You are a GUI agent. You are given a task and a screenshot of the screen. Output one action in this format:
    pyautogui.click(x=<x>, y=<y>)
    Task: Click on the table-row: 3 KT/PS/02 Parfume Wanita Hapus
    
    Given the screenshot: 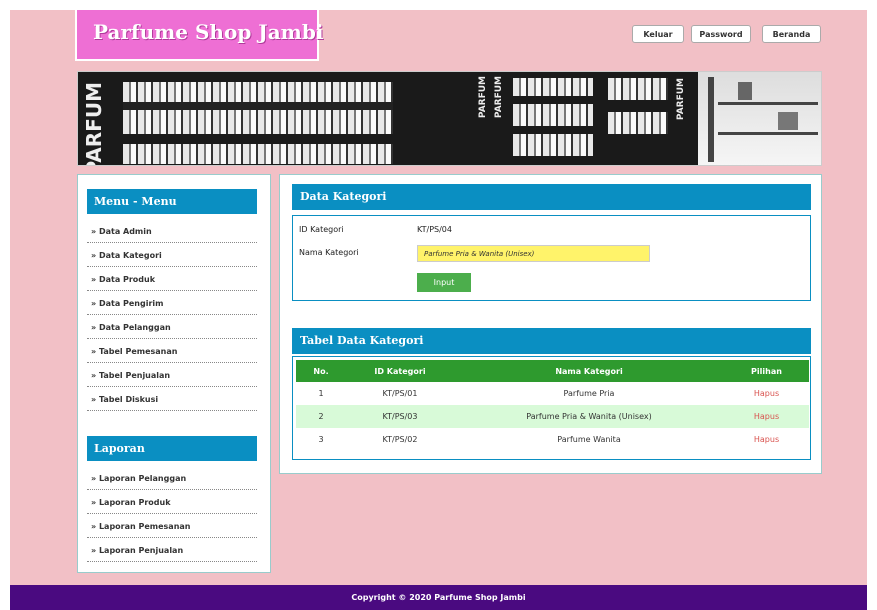 What is the action you would take?
    pyautogui.click(x=552, y=439)
    